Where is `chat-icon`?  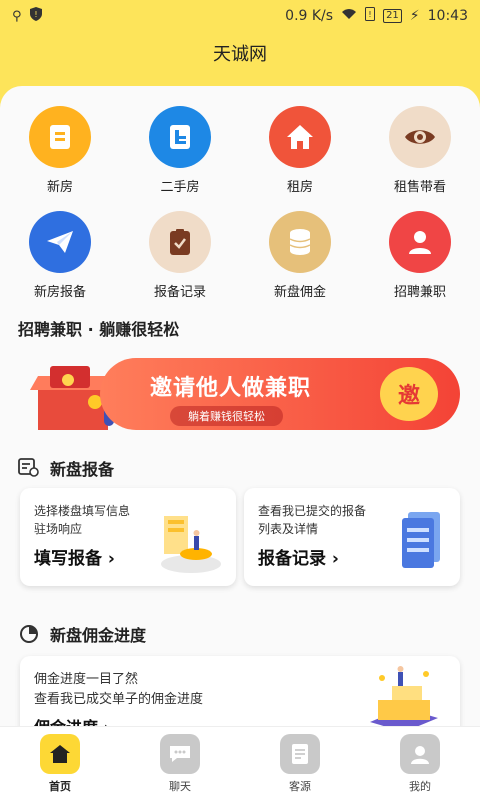 chat-icon is located at coordinates (180, 753).